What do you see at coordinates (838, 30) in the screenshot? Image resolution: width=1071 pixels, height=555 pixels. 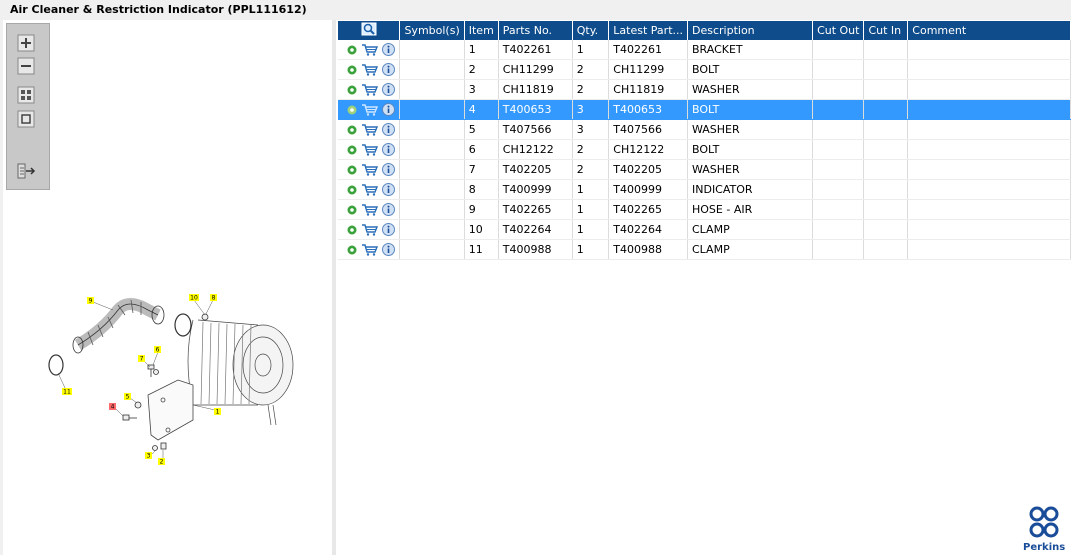 I see `col-cut-out: Cut Out` at bounding box center [838, 30].